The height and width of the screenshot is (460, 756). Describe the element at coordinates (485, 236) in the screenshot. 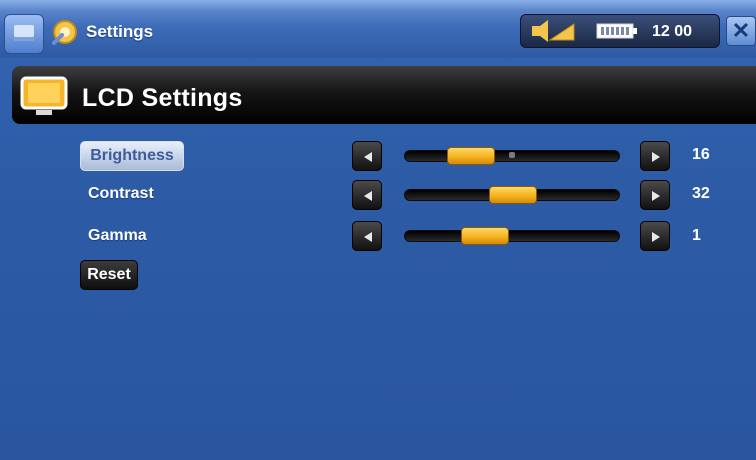

I see `gamma-slider-knob` at that location.